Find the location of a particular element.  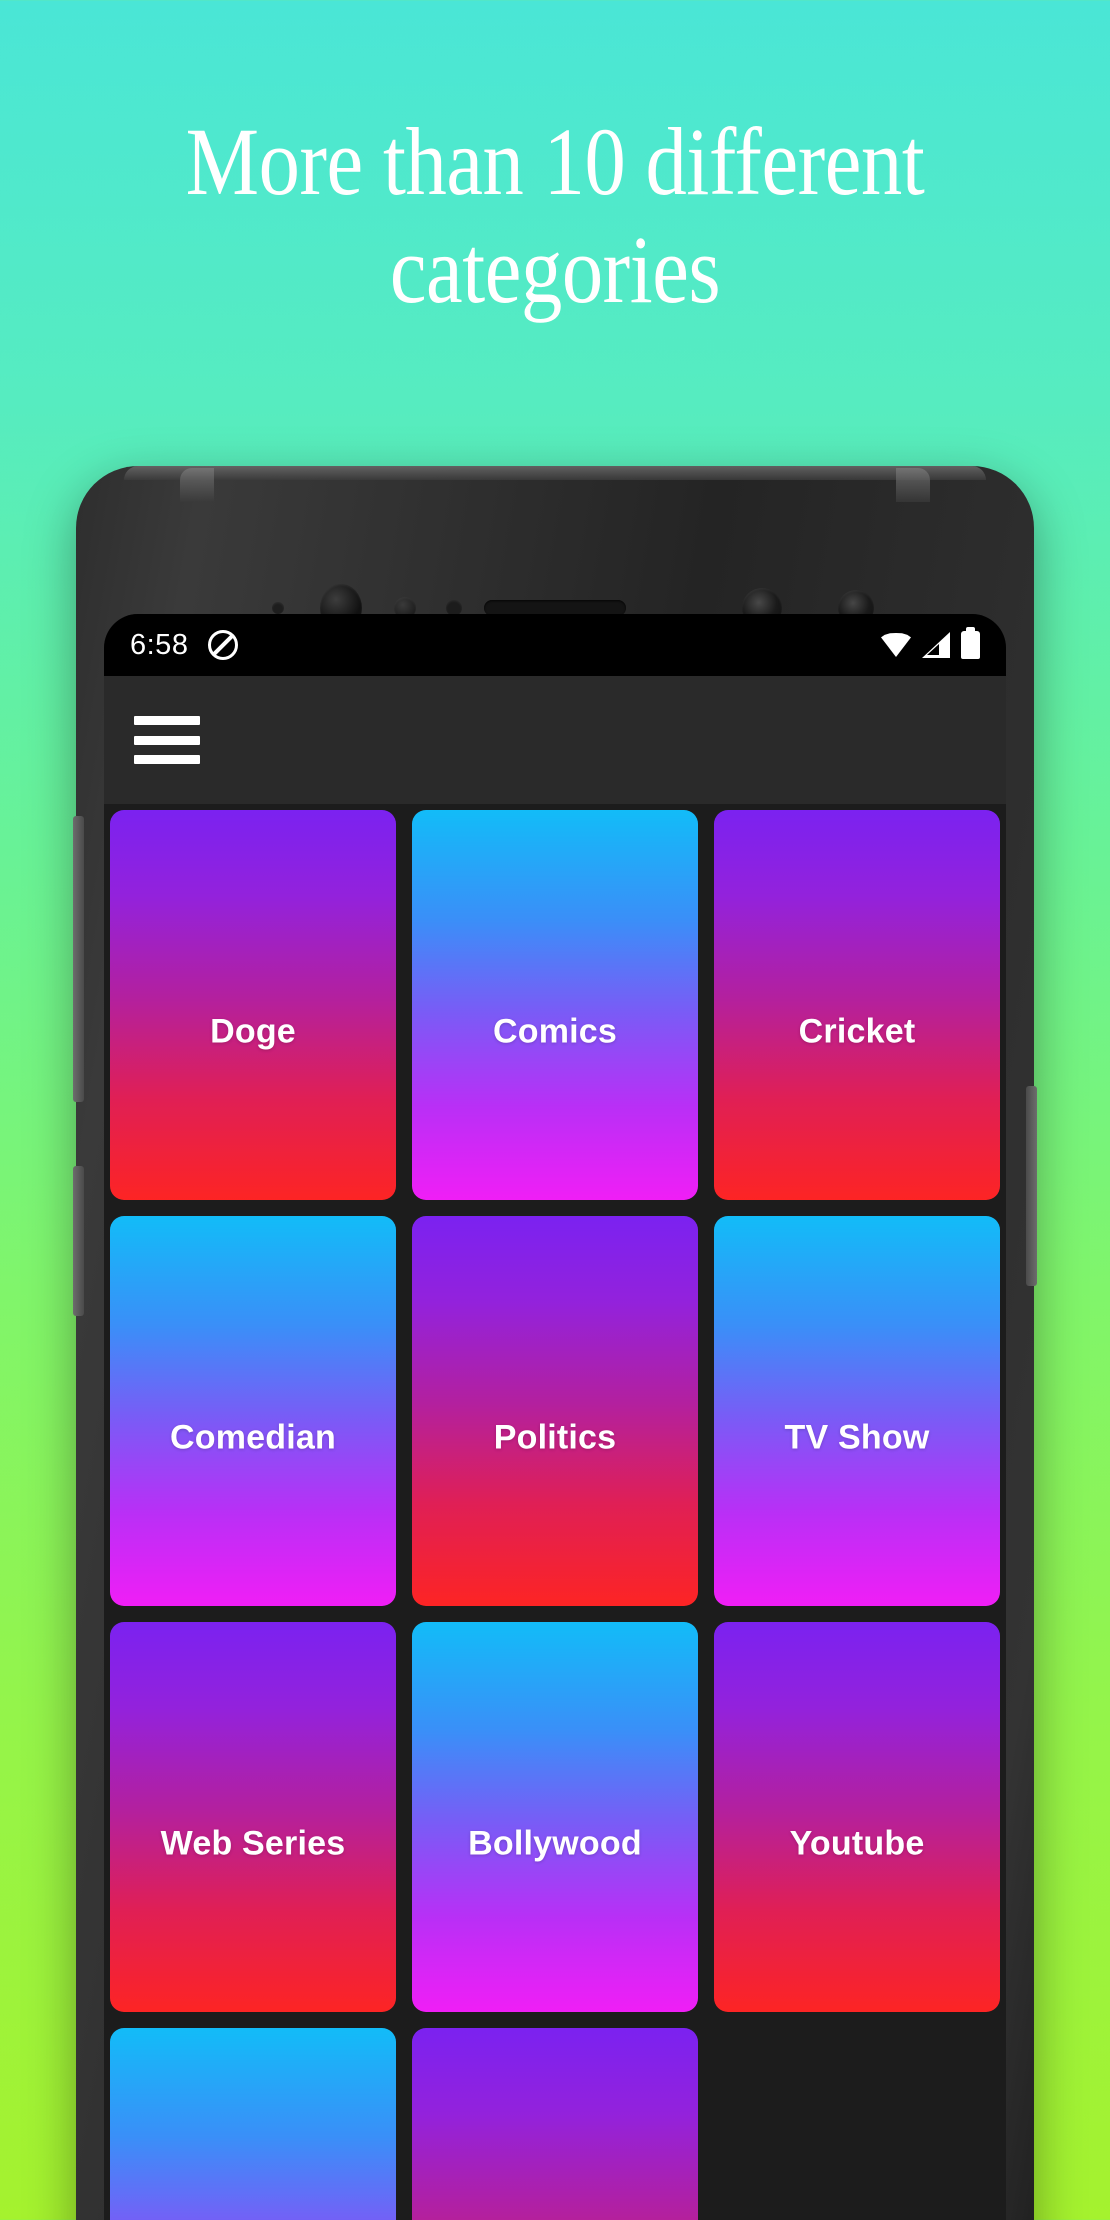

category-card: Bollywood is located at coordinates (555, 1817).